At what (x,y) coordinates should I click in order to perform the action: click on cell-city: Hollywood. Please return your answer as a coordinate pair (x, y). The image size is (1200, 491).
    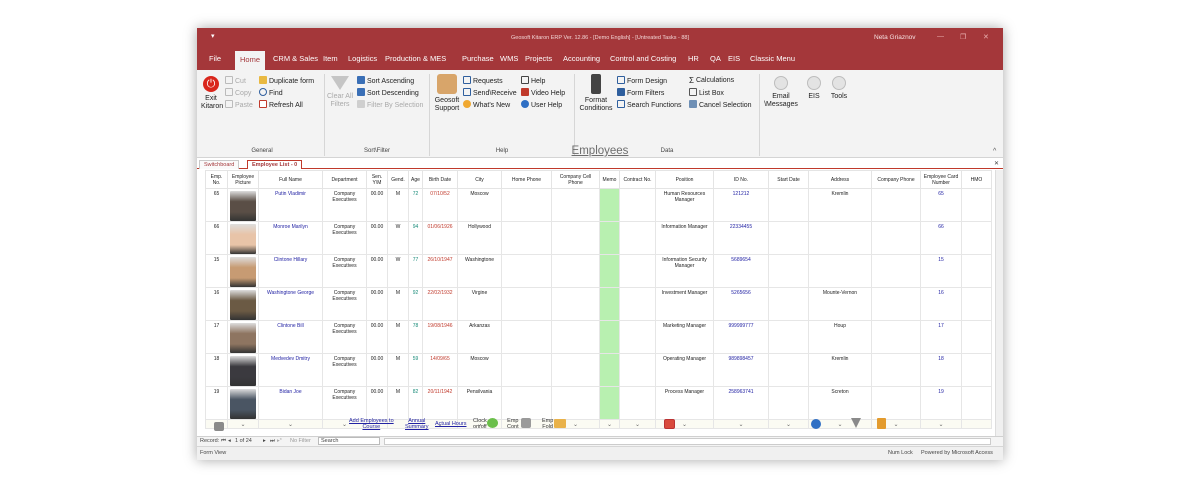
    Looking at the image, I should click on (479, 238).